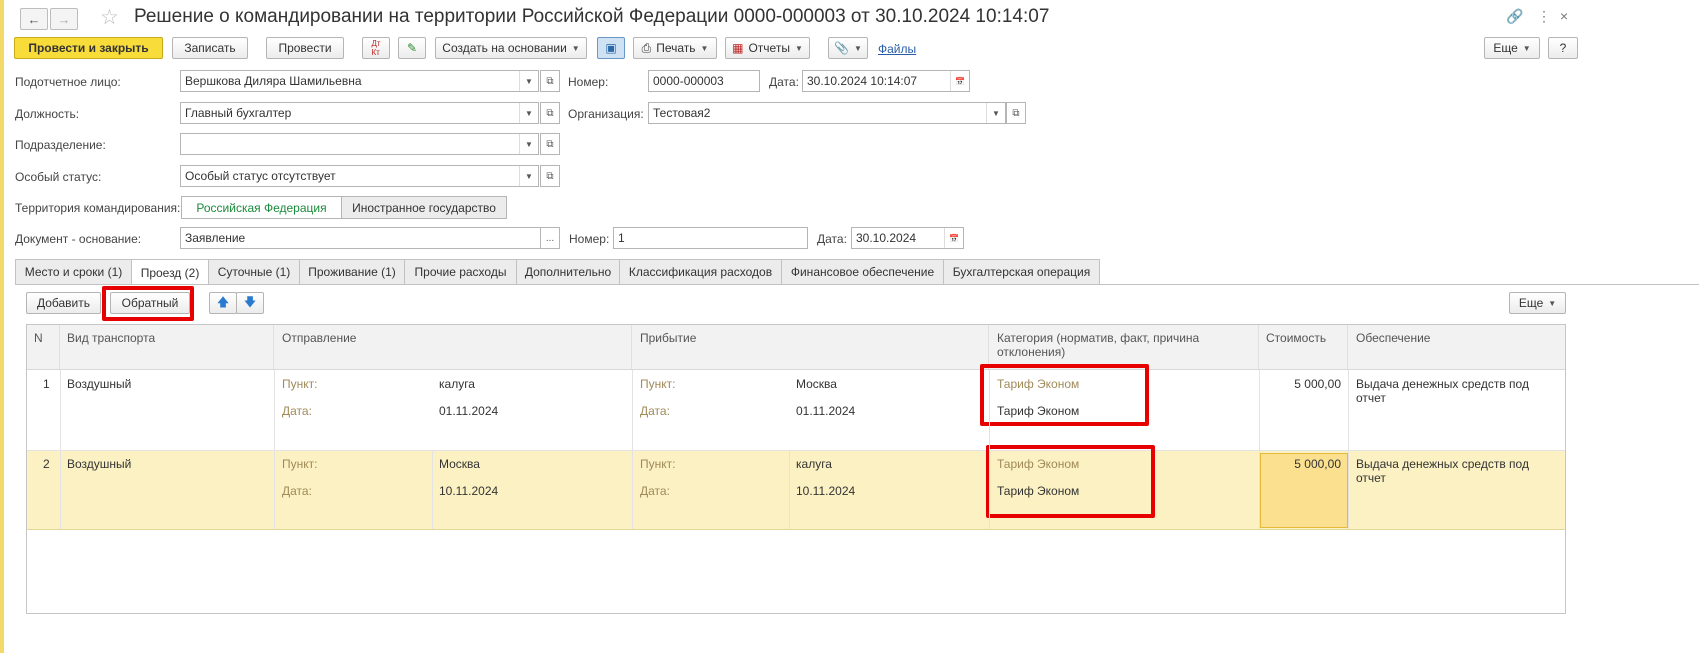 This screenshot has height=653, width=1699. I want to click on pencil-icon: ✎, so click(412, 48).